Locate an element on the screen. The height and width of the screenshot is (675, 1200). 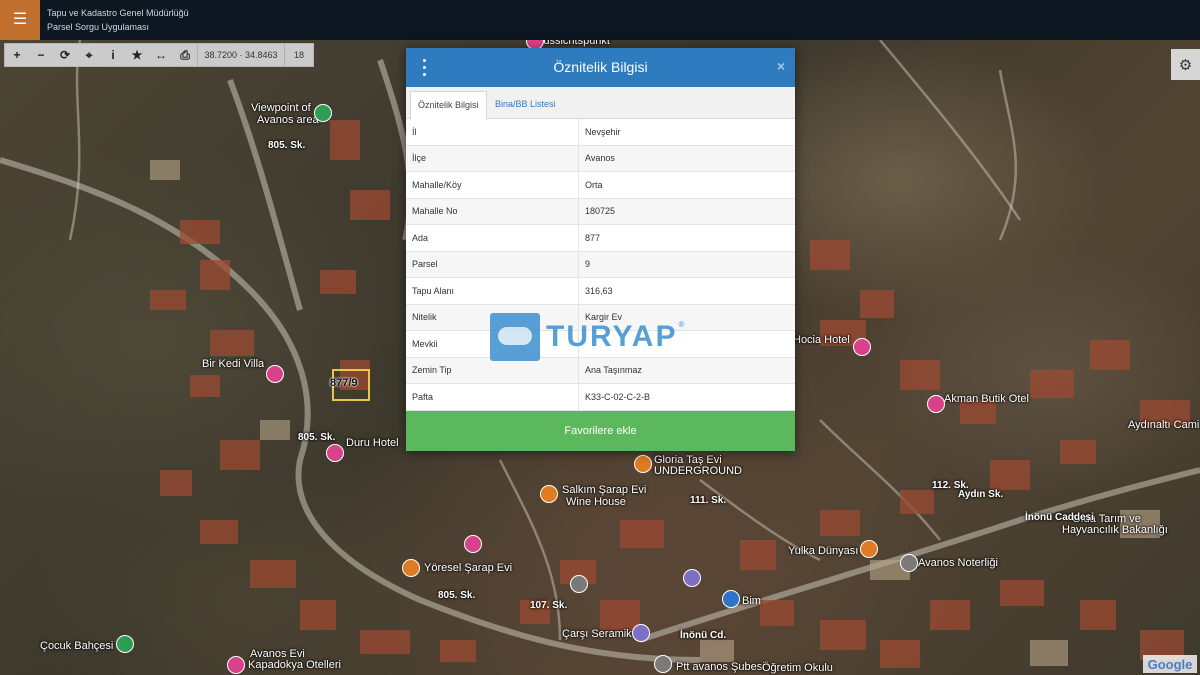
close-icon: × is located at coordinates (781, 66).